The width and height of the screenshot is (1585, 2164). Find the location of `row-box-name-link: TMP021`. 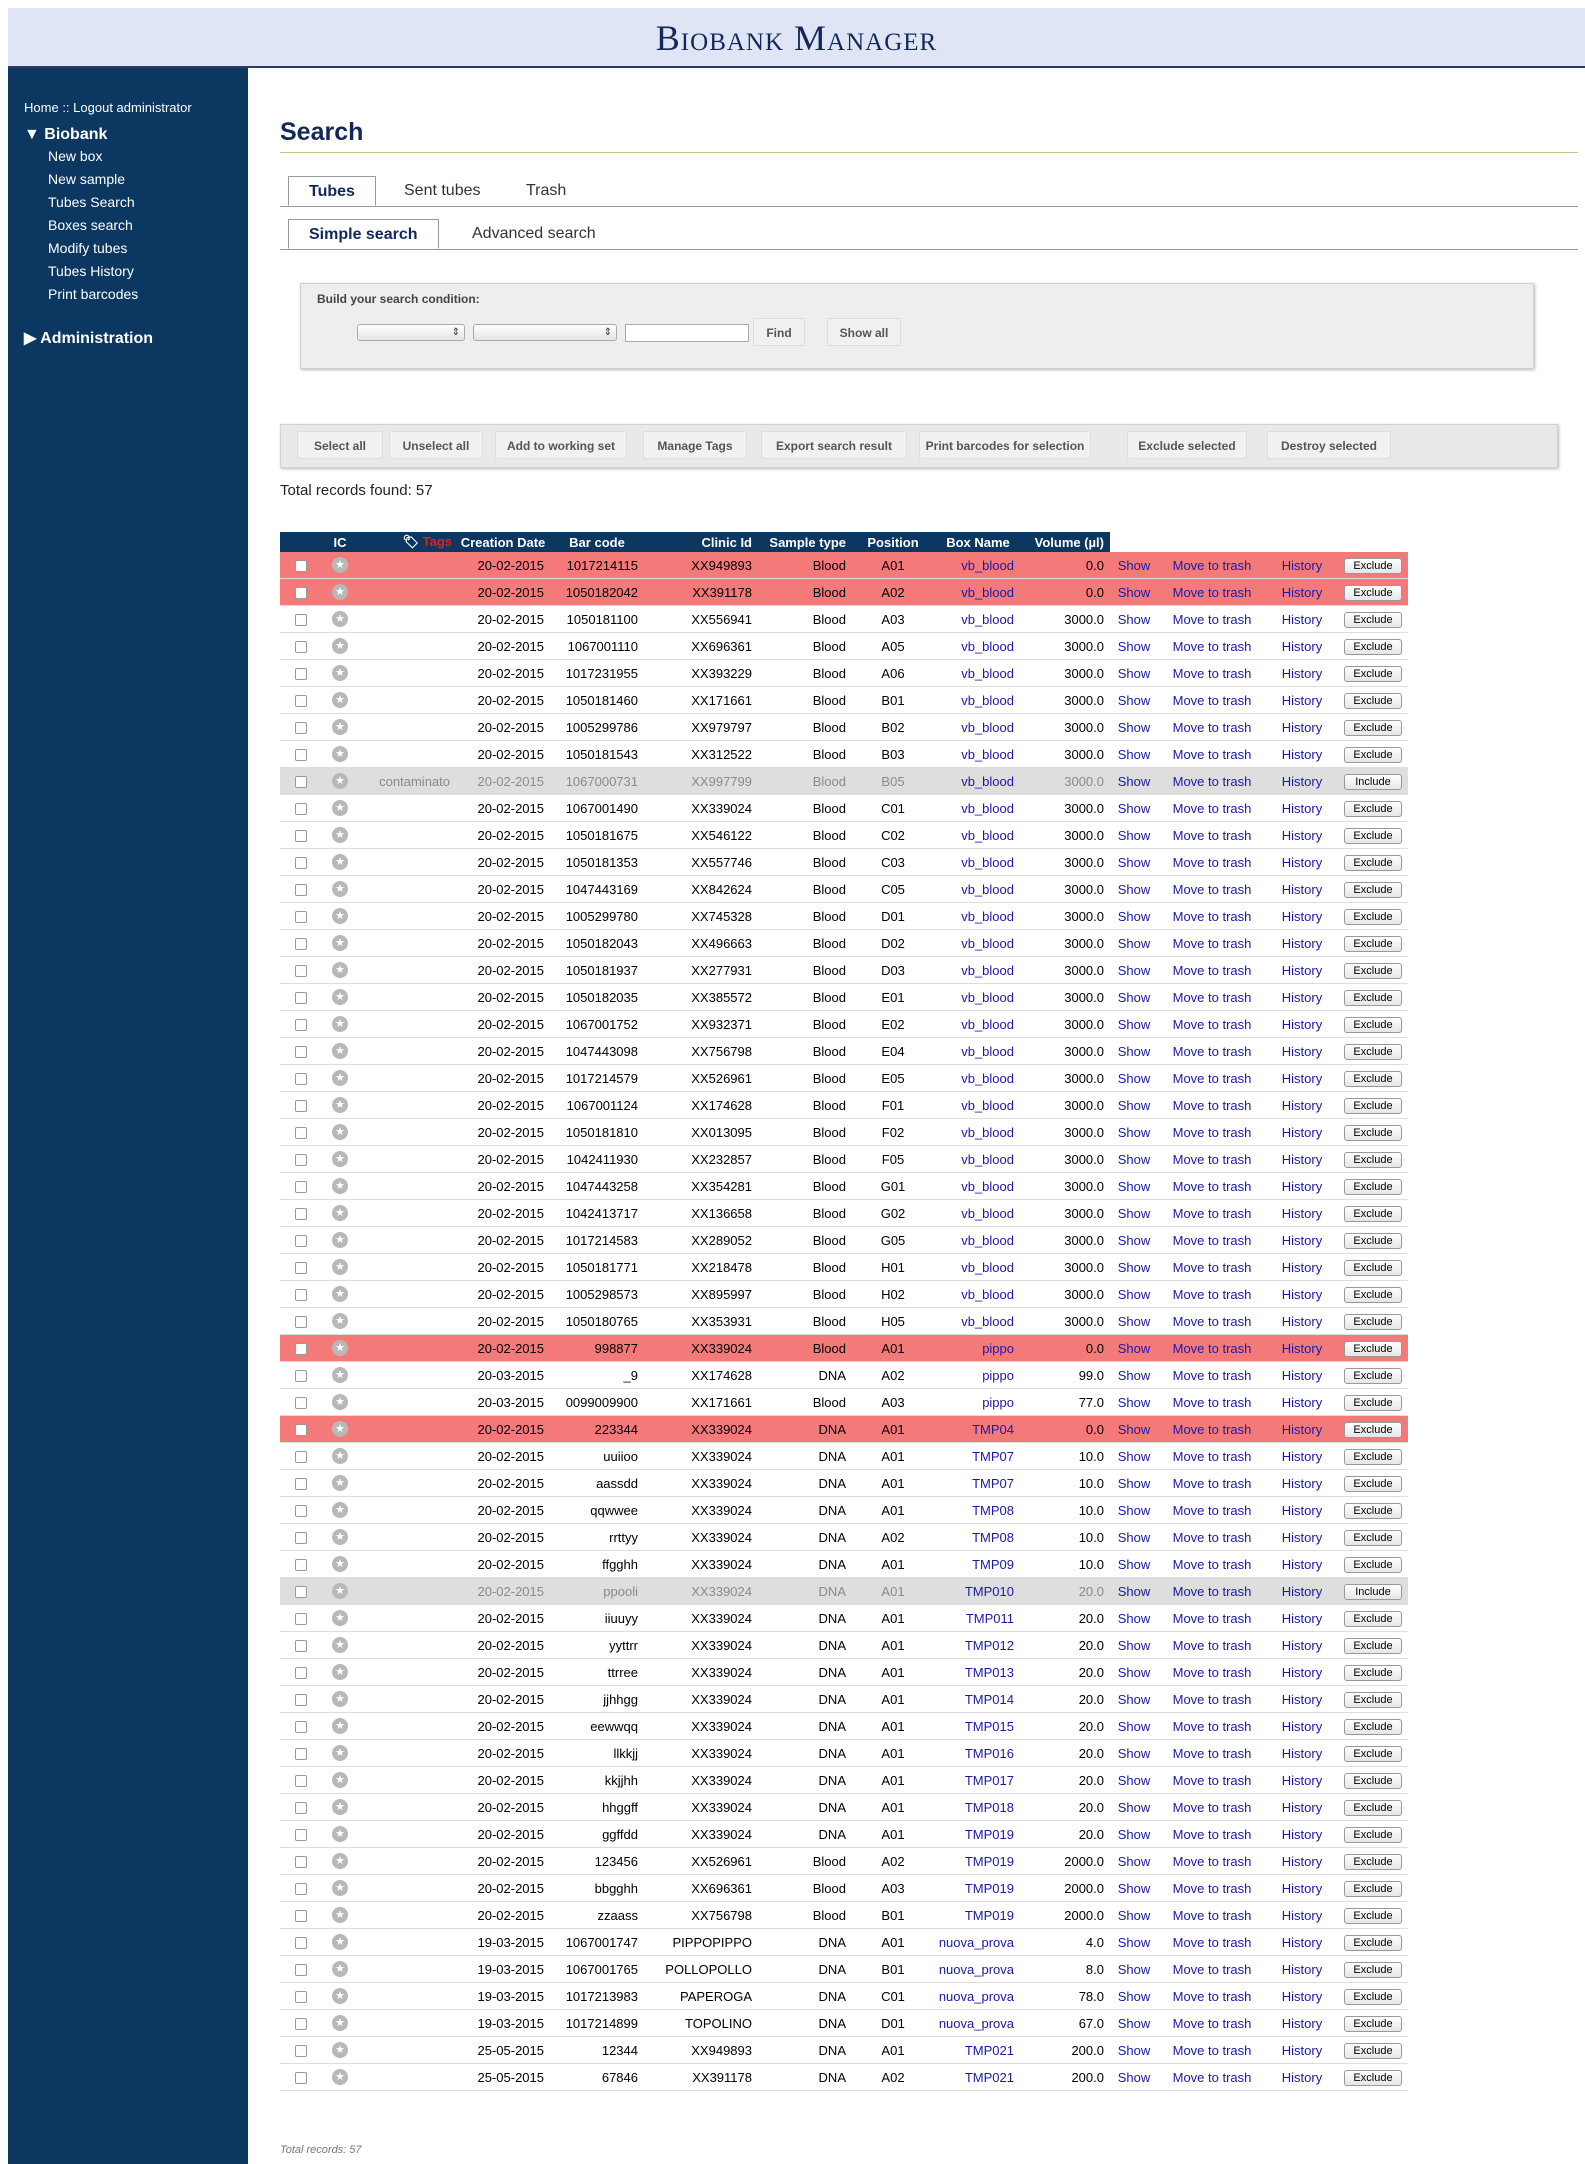

row-box-name-link: TMP021 is located at coordinates (978, 2077).